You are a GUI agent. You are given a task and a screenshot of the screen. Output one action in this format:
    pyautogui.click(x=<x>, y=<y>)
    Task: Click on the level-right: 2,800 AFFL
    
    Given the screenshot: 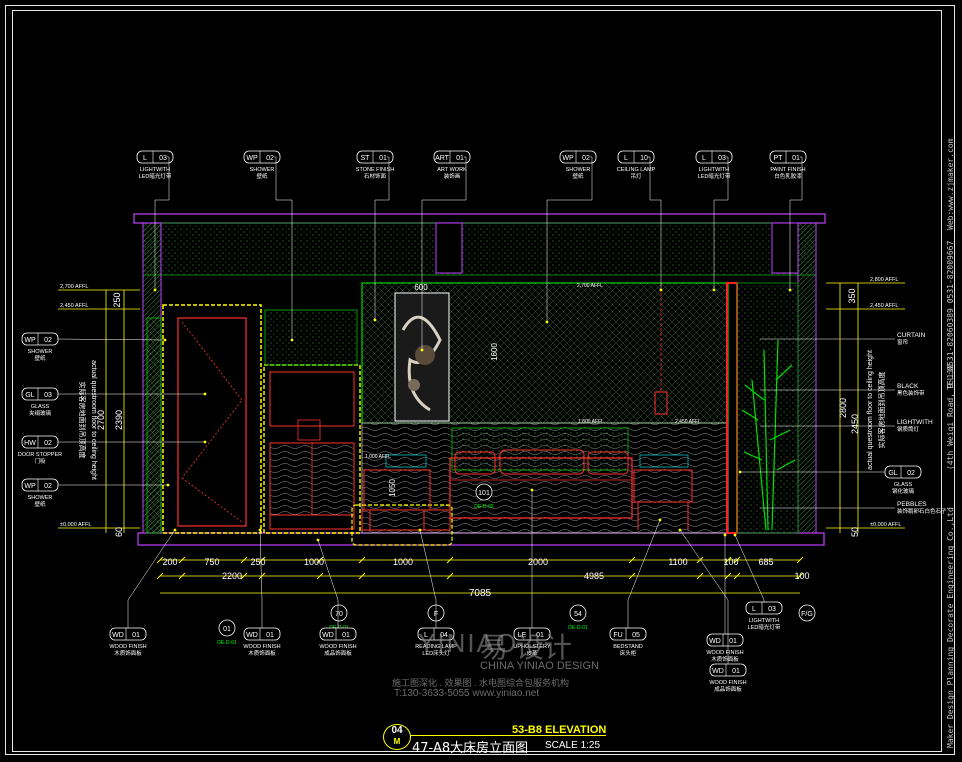 What is the action you would take?
    pyautogui.click(x=884, y=280)
    